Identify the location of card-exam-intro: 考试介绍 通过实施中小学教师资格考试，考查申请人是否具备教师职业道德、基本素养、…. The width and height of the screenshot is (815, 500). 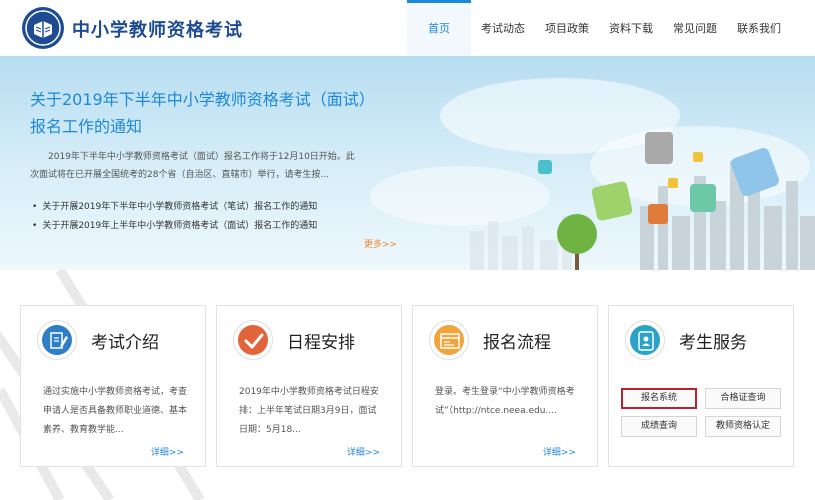
(113, 386).